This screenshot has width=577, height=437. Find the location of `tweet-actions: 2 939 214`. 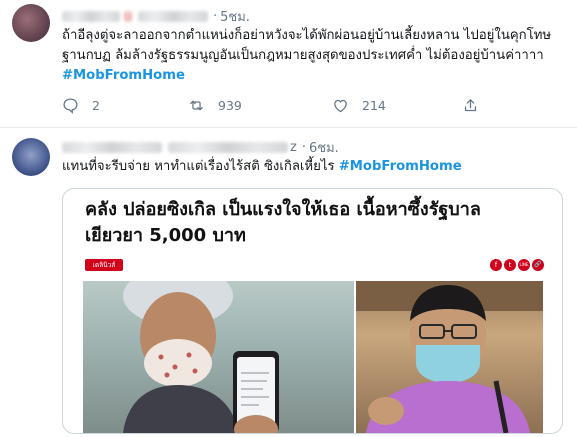

tweet-actions: 2 939 214 is located at coordinates (302, 105).